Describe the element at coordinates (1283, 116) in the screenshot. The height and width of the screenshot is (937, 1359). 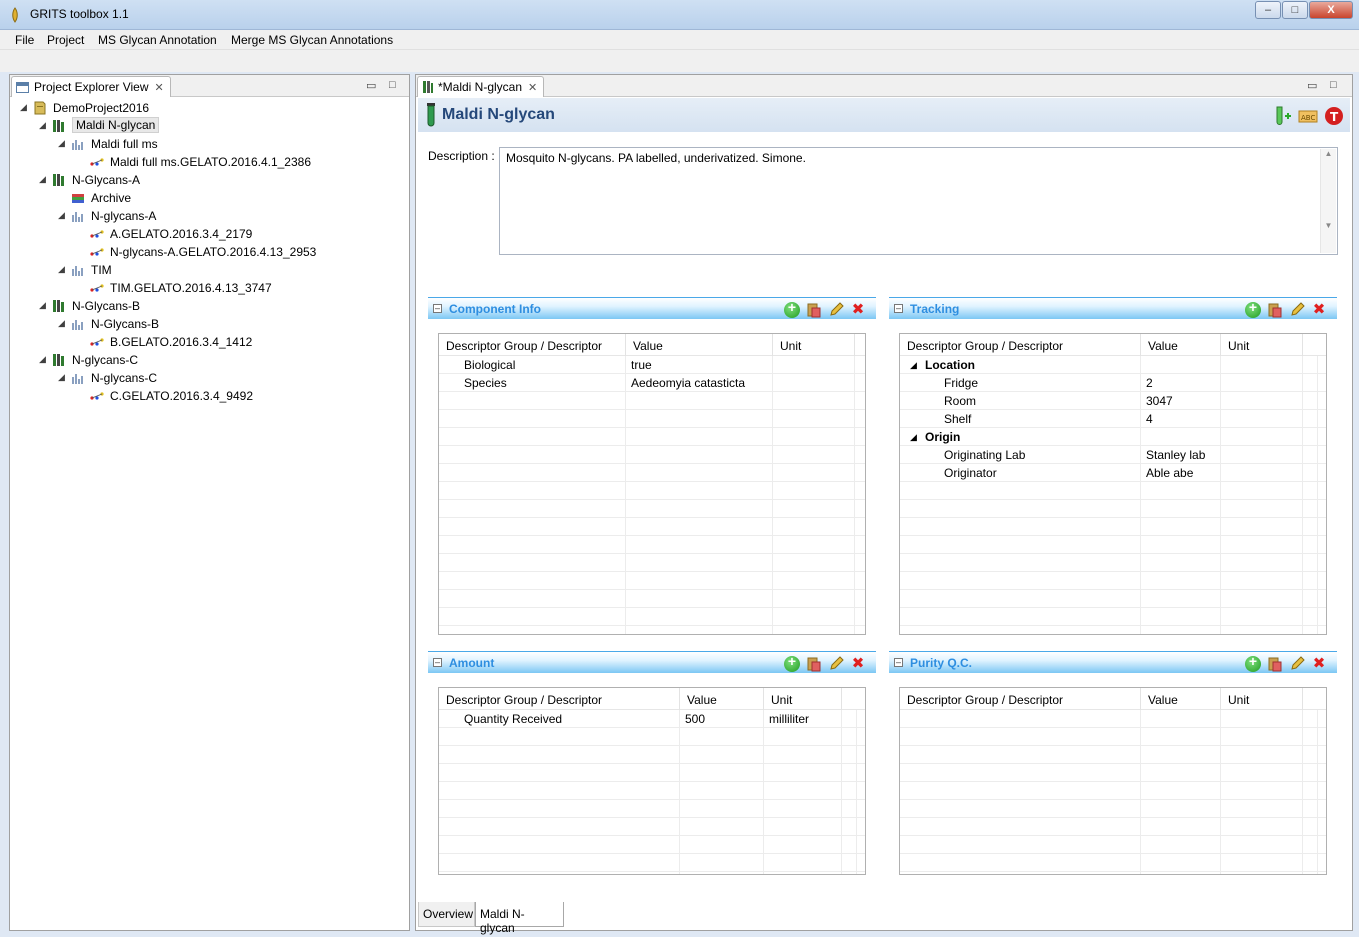
I see `add-sample-icon` at that location.